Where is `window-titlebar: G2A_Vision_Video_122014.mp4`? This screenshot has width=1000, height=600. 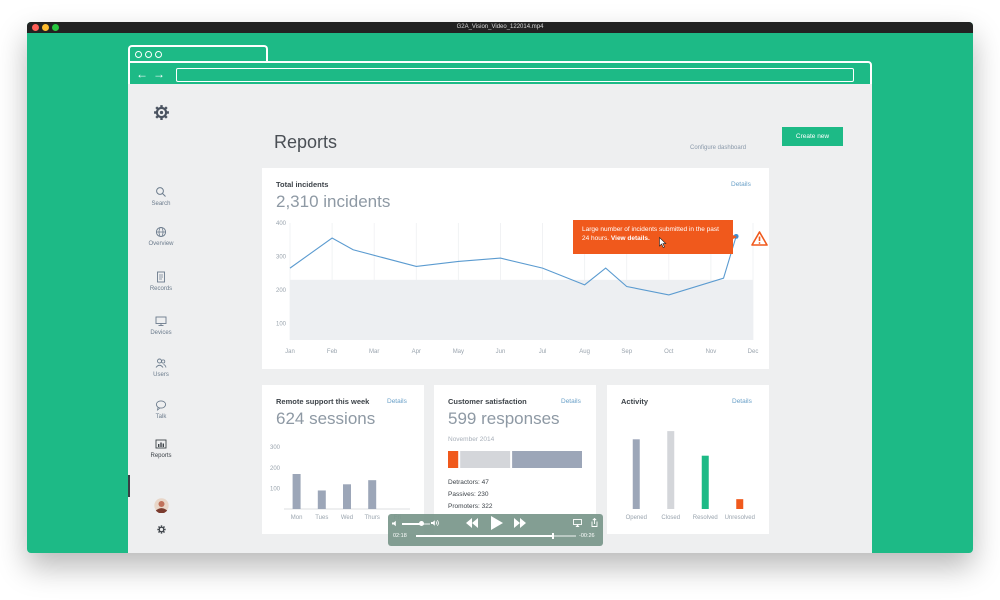 window-titlebar: G2A_Vision_Video_122014.mp4 is located at coordinates (500, 27).